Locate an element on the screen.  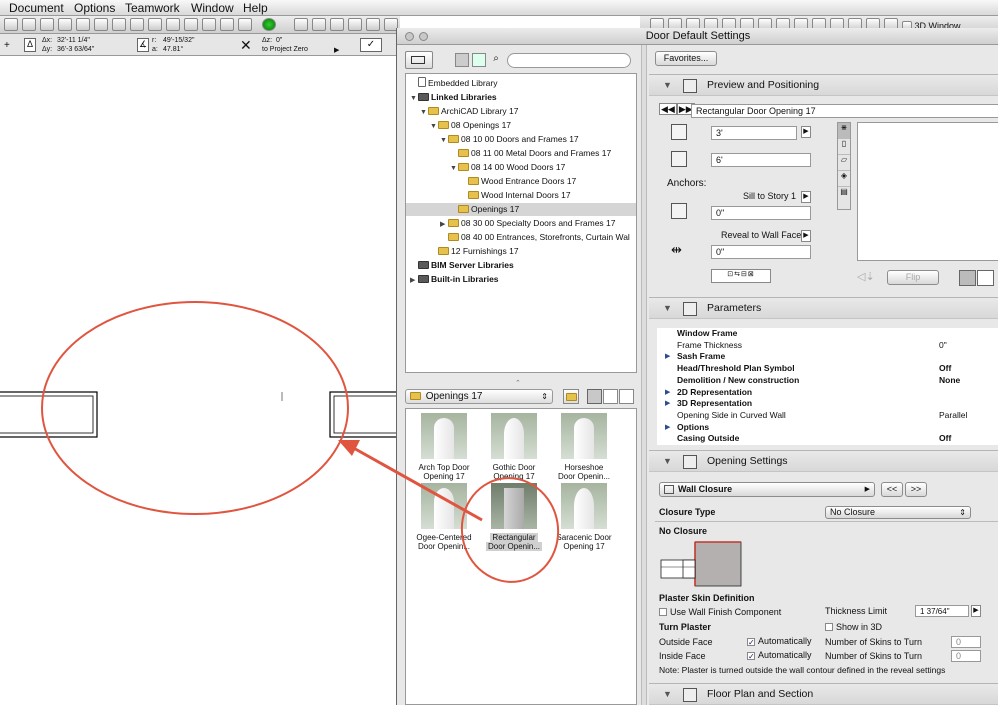
tree-item: ▼ Linked Libraries is located at coordinates (521, 97).